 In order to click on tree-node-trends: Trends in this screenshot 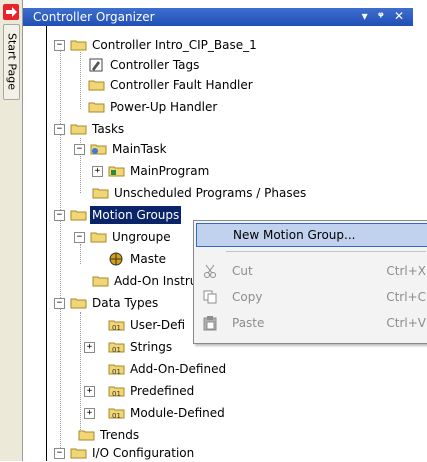, I will do `click(112, 435)`.